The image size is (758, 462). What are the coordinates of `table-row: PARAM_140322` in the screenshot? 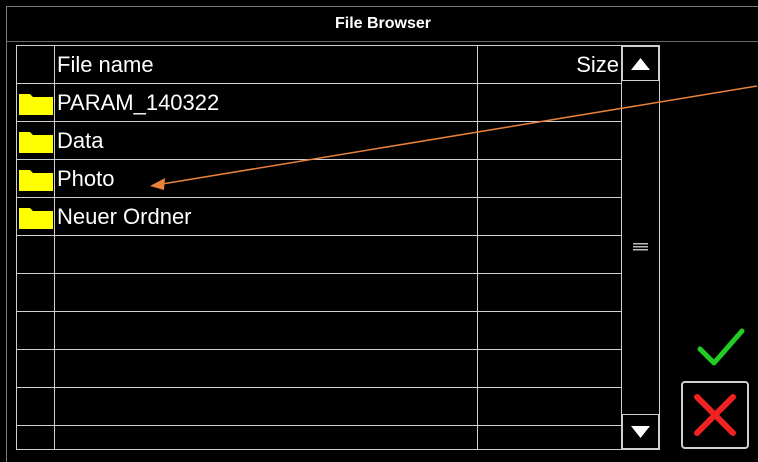 It's located at (319, 103).